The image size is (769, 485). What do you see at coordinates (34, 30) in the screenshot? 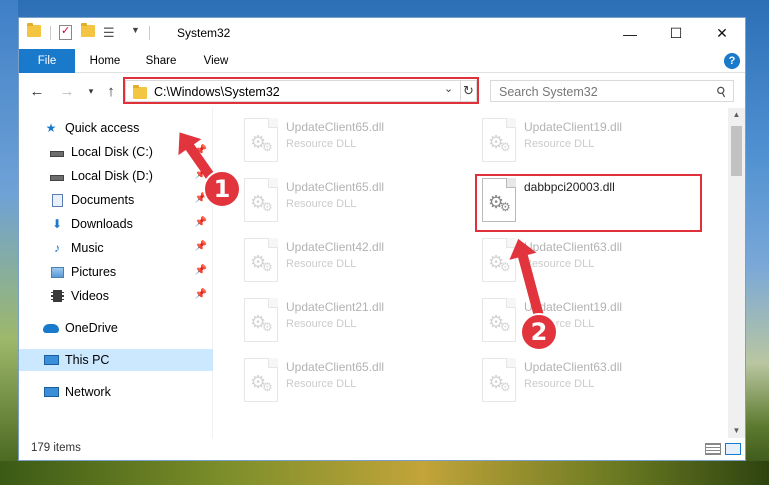
I see `folder-icon` at bounding box center [34, 30].